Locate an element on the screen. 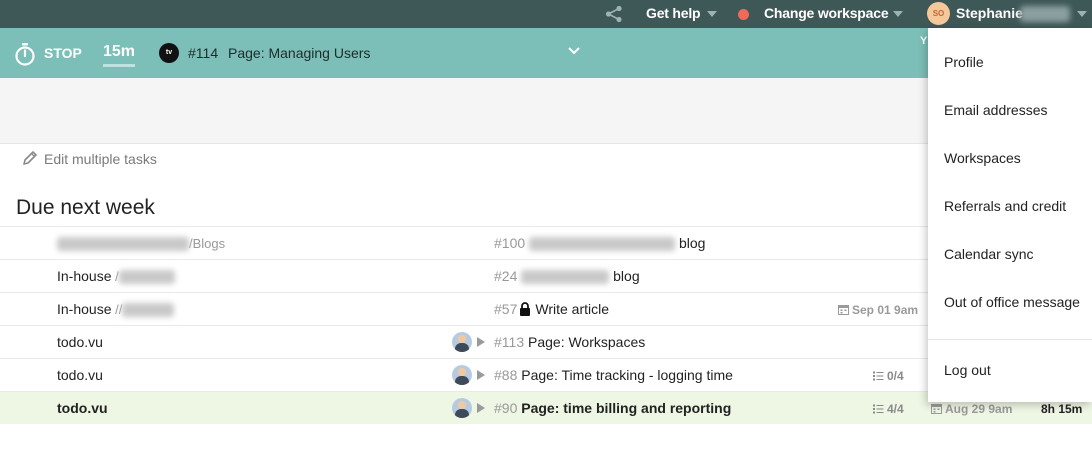 This screenshot has height=474, width=1092. task-project: In-house / is located at coordinates (116, 276).